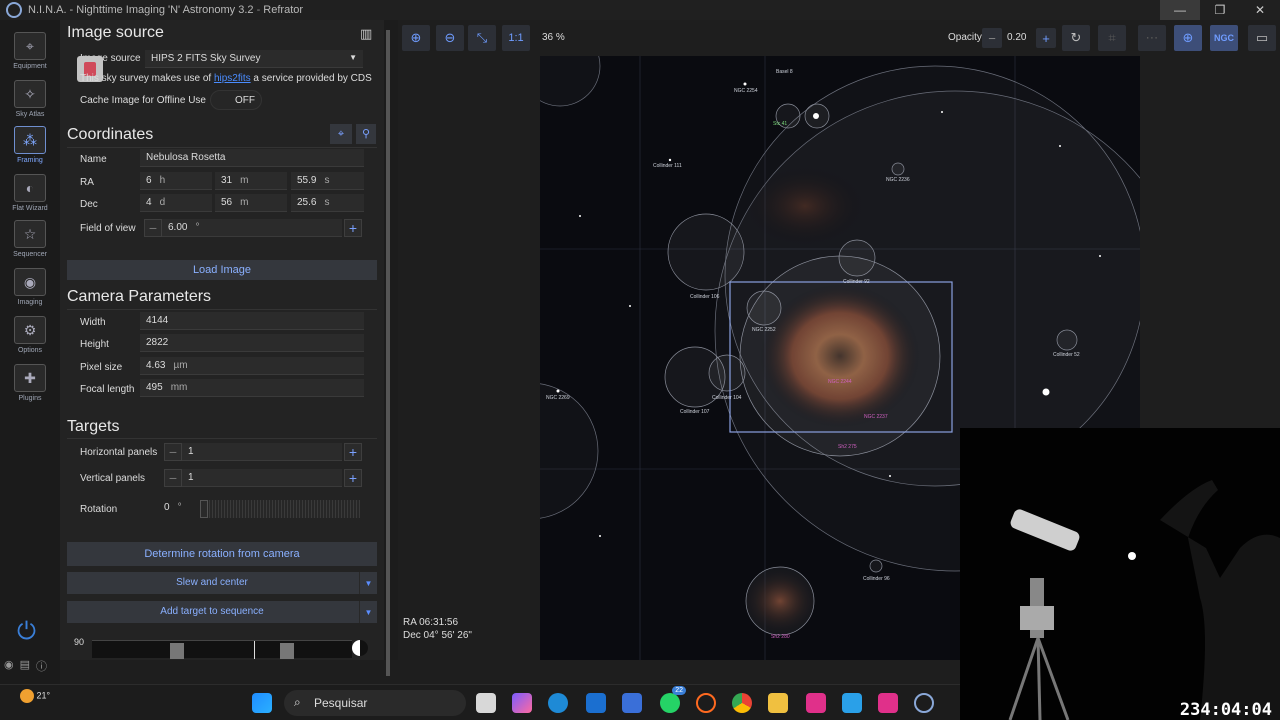 The width and height of the screenshot is (1280, 720). I want to click on temperature: 21°, so click(43, 695).